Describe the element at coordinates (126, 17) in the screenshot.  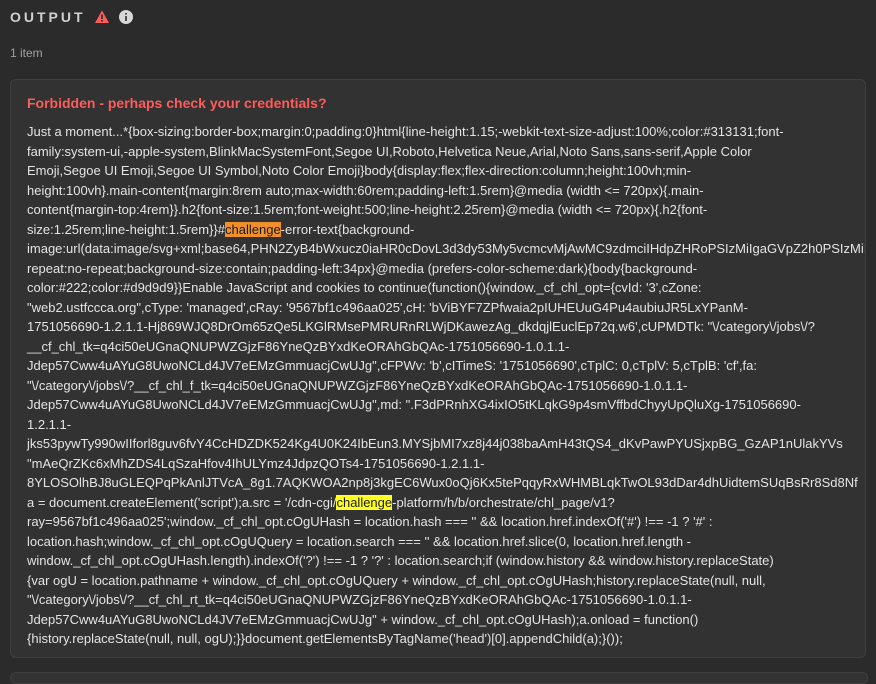
I see `info-icon` at that location.